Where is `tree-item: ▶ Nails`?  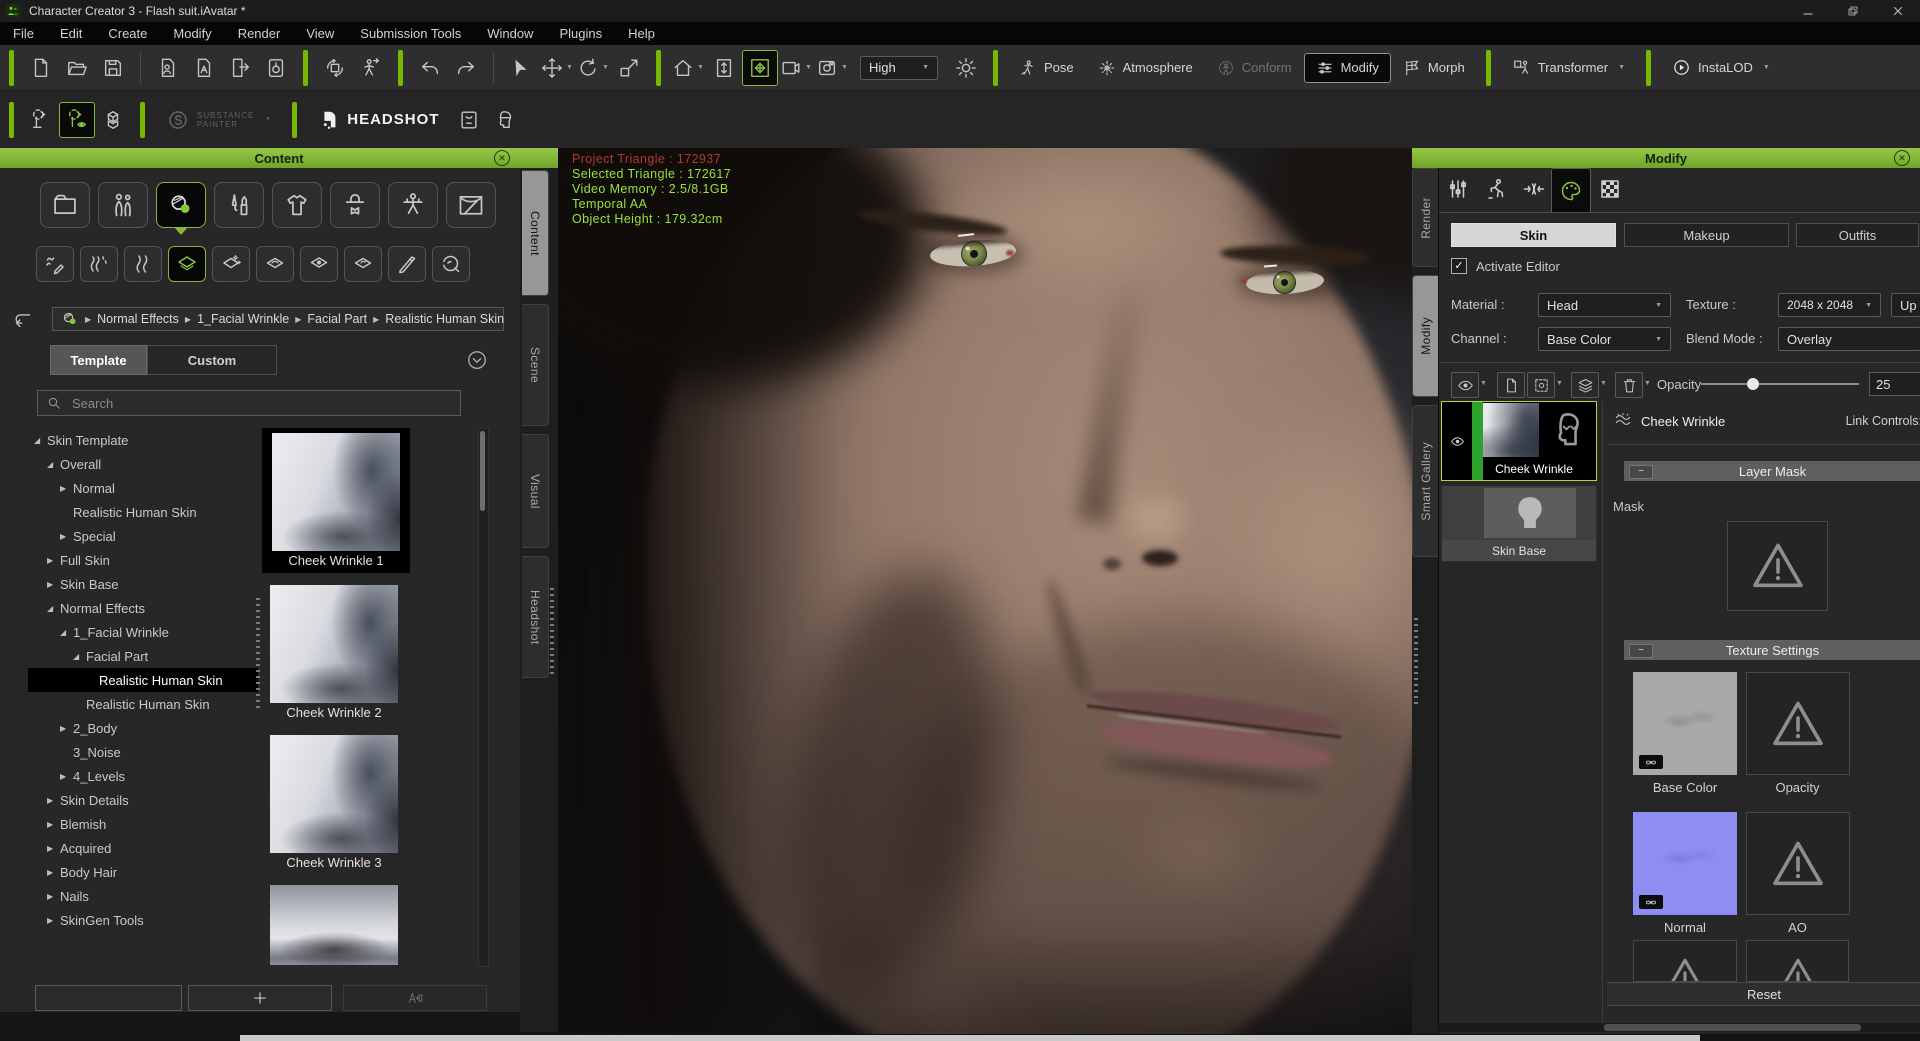
tree-item: ▶ Nails is located at coordinates (143, 896).